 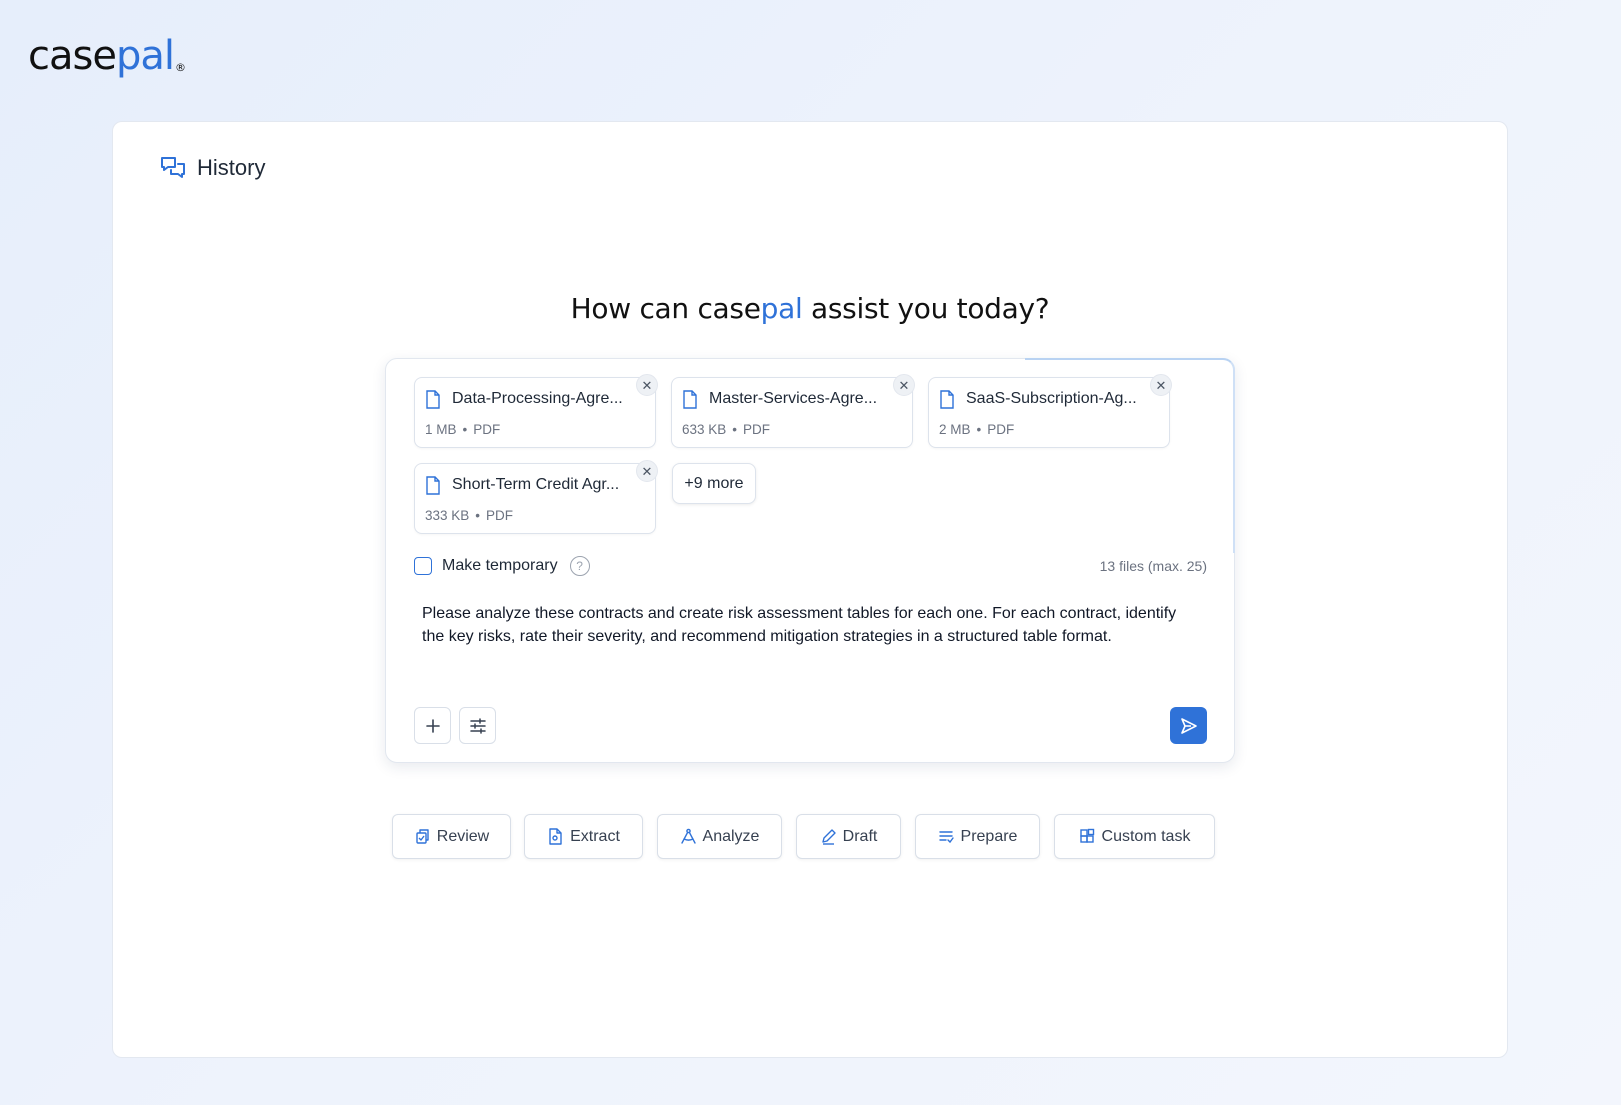 I want to click on make-temporary-label: Make temporary, so click(x=500, y=566).